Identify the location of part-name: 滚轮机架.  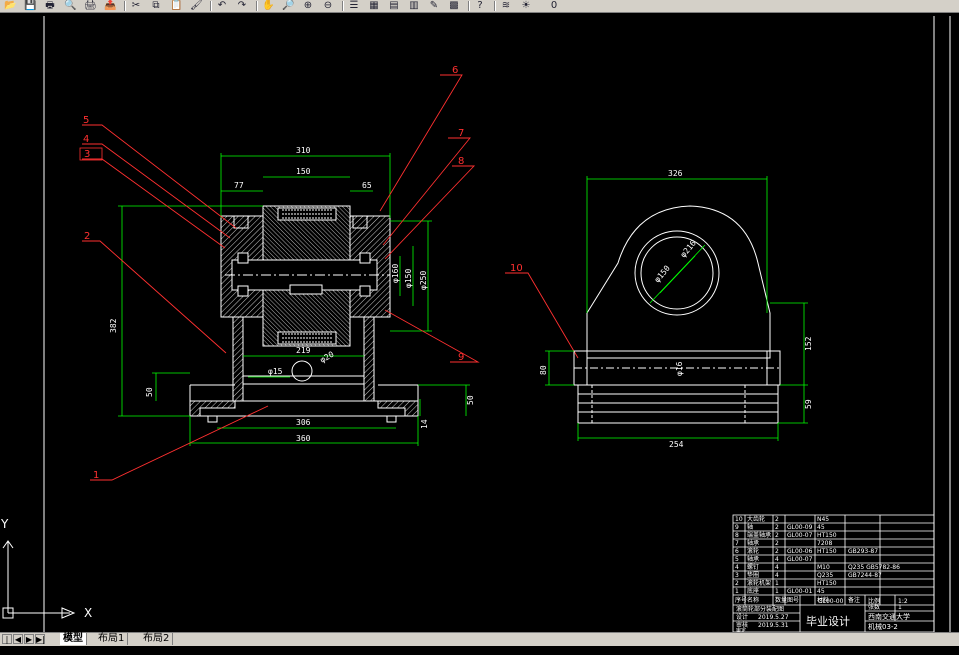
(759, 583).